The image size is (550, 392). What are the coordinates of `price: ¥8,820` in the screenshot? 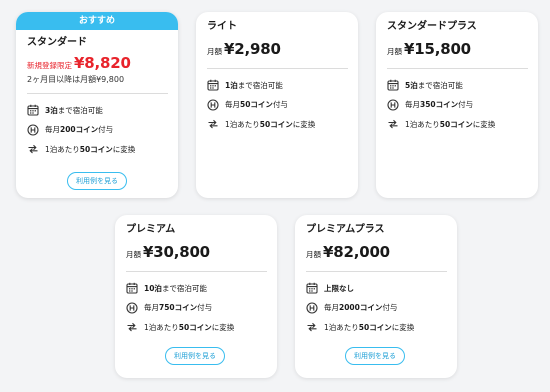 It's located at (102, 63).